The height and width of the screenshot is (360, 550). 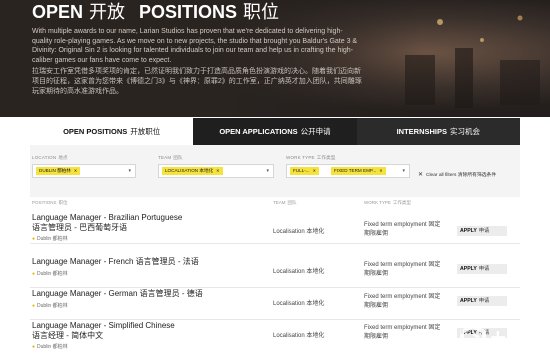 What do you see at coordinates (358, 171) in the screenshot?
I see `work-type-chip-fixed: FIXED TERM EMP... ✕` at bounding box center [358, 171].